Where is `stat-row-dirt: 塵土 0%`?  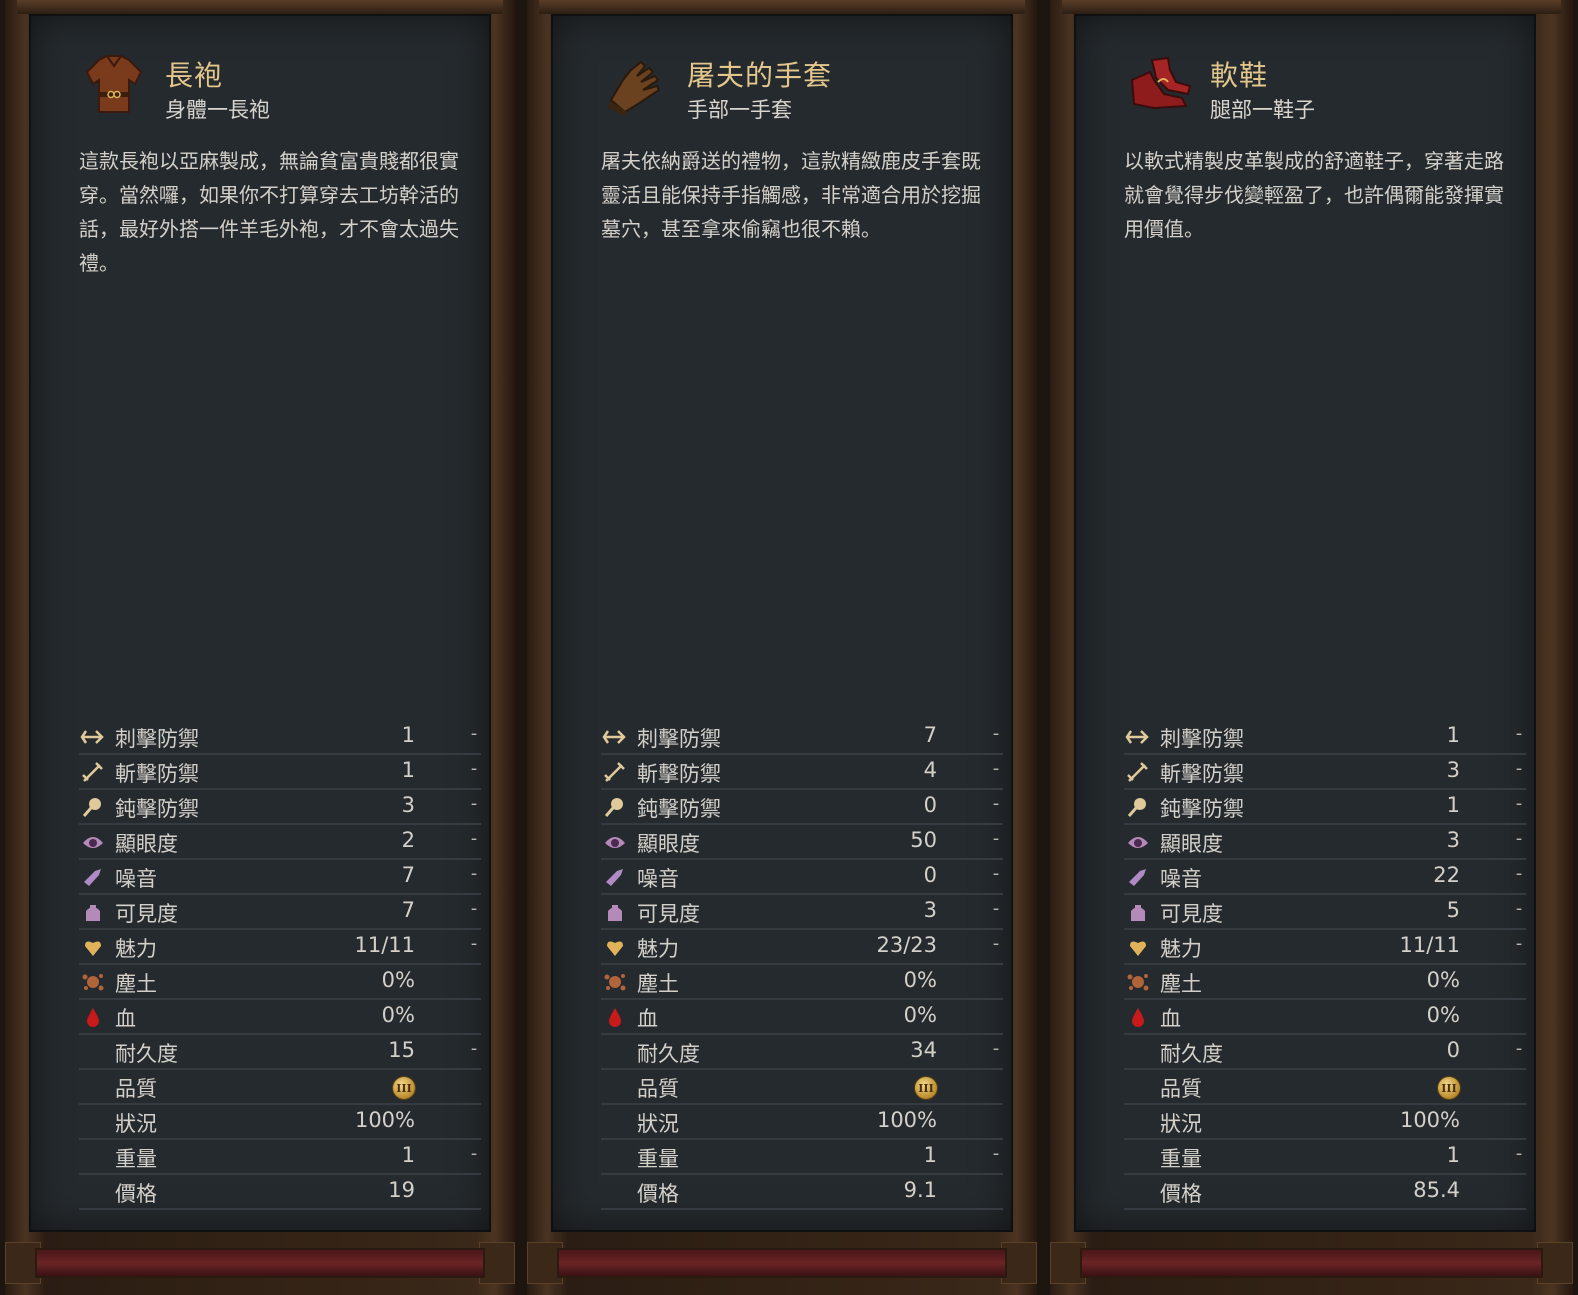
stat-row-dirt: 塵土 0% is located at coordinates (802, 982).